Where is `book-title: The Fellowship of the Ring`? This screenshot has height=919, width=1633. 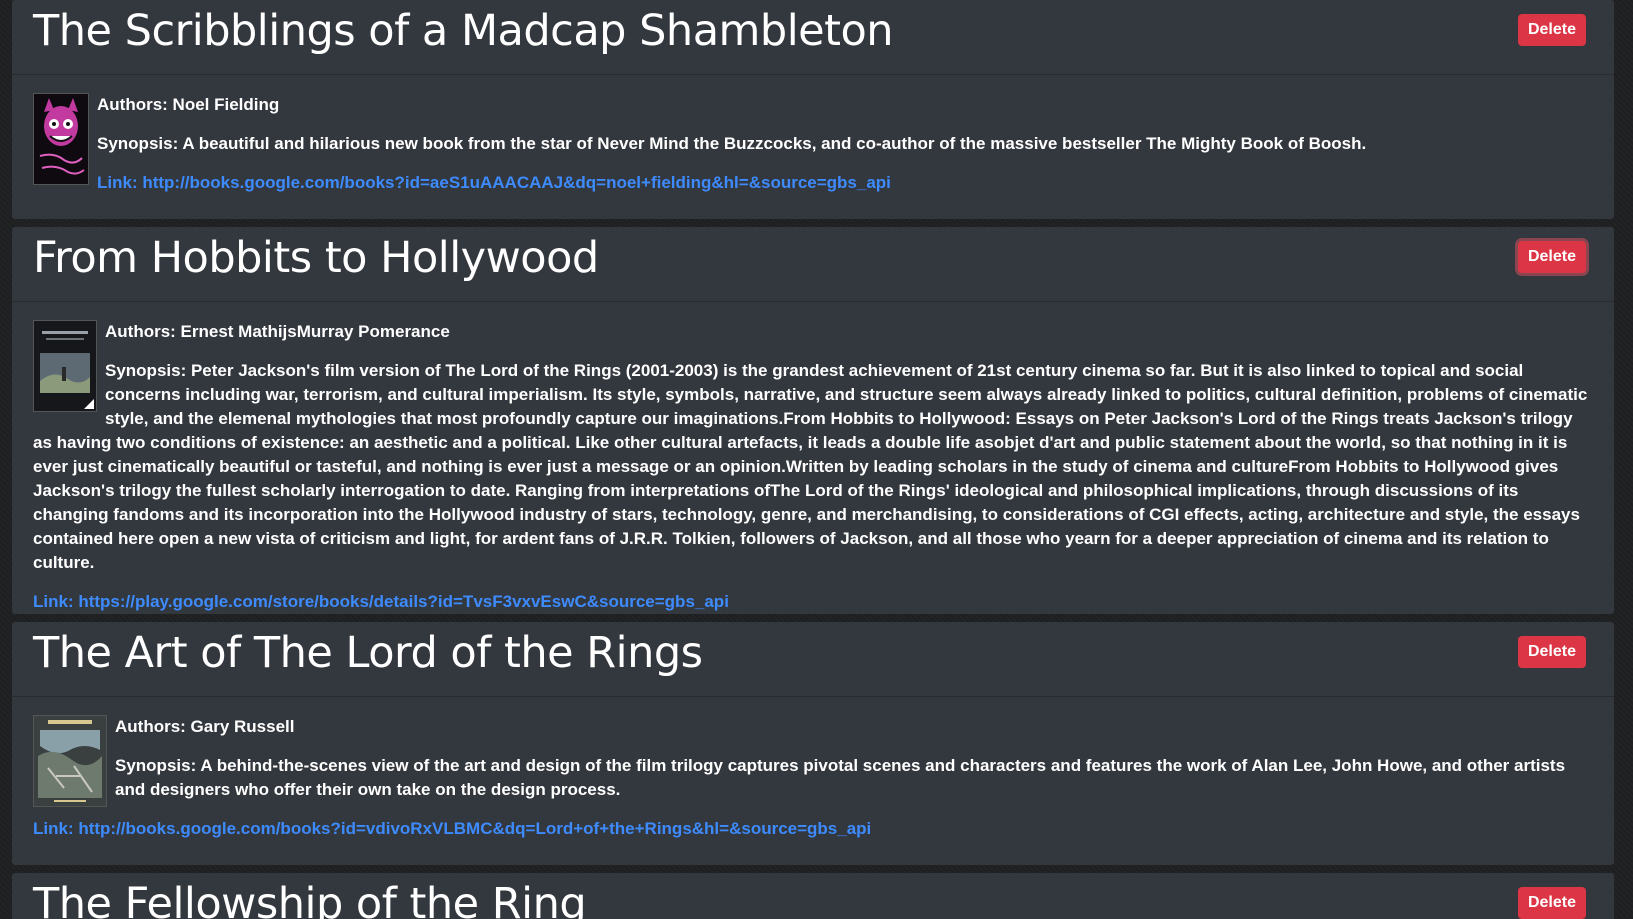 book-title: The Fellowship of the Ring is located at coordinates (310, 899).